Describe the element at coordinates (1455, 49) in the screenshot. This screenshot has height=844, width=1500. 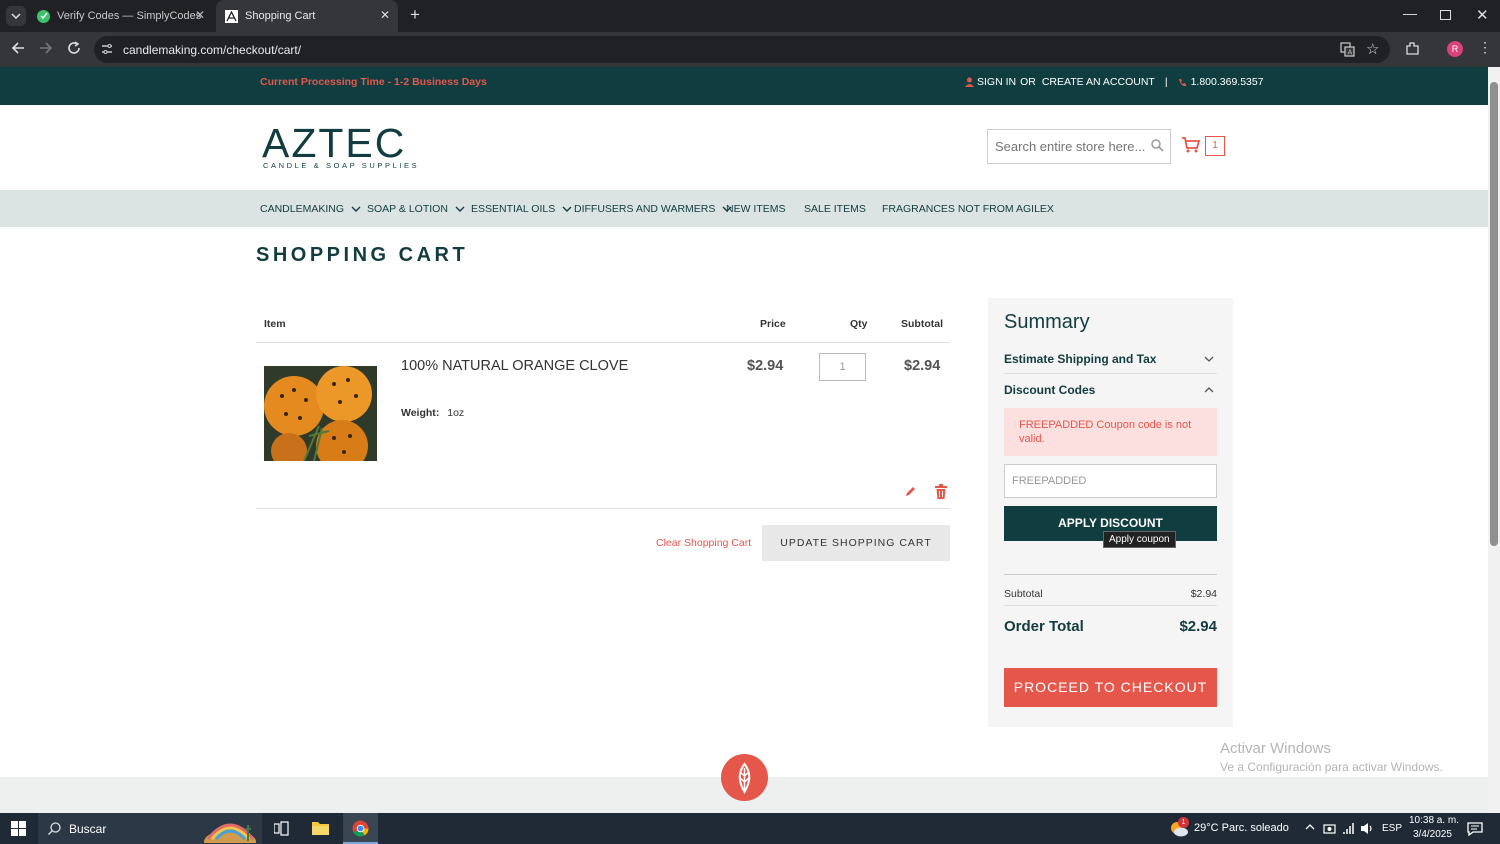
I see `profile-avatar: R` at that location.